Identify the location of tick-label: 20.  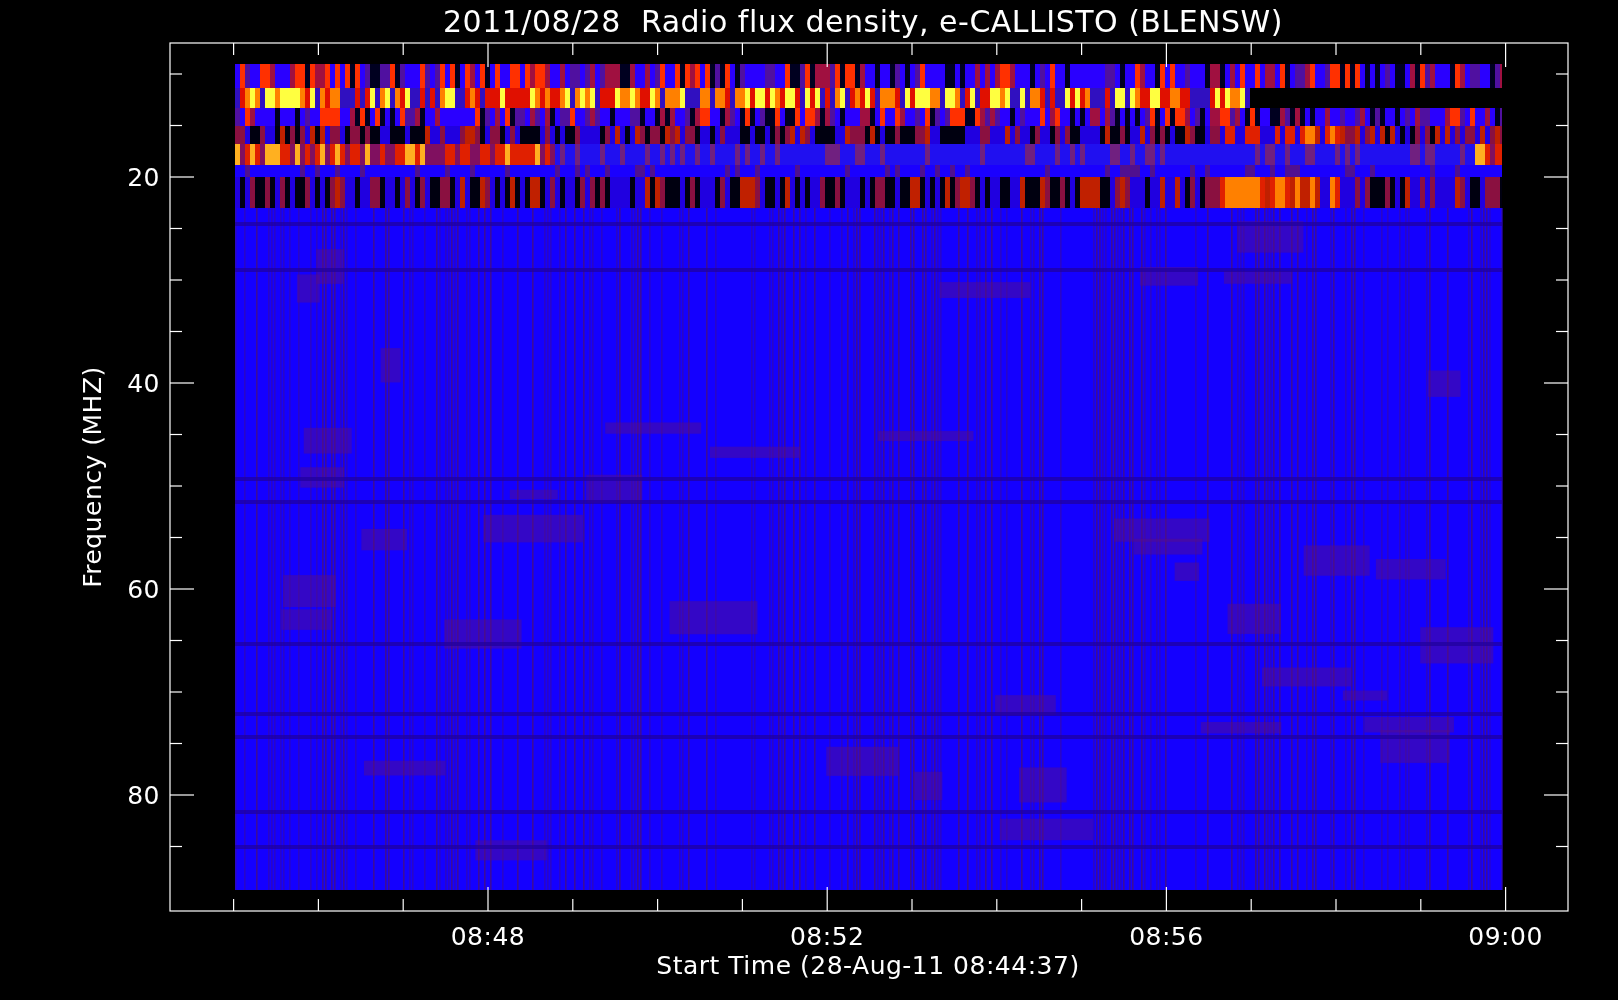
(143, 177).